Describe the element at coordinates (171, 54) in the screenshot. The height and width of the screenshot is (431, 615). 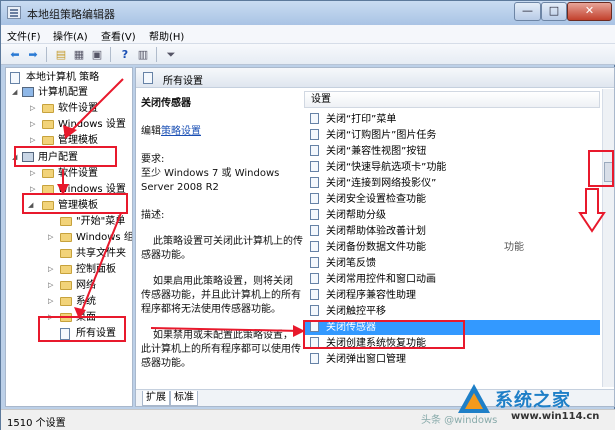
I see `filter-icon: ⏷` at that location.